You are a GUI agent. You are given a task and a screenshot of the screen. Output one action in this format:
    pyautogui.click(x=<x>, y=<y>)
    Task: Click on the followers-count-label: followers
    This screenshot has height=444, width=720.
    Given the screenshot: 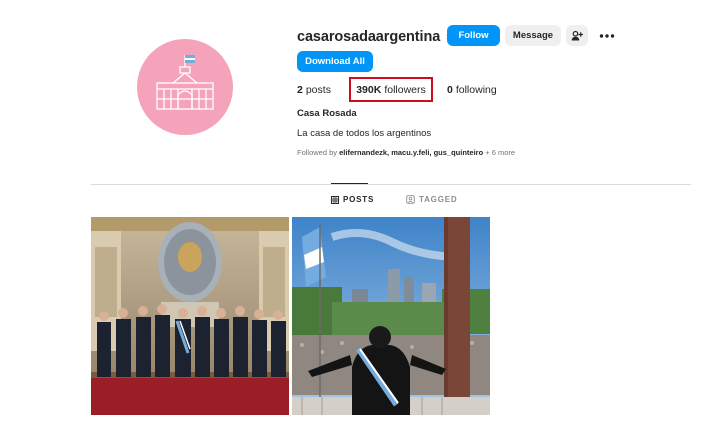 What is the action you would take?
    pyautogui.click(x=405, y=89)
    